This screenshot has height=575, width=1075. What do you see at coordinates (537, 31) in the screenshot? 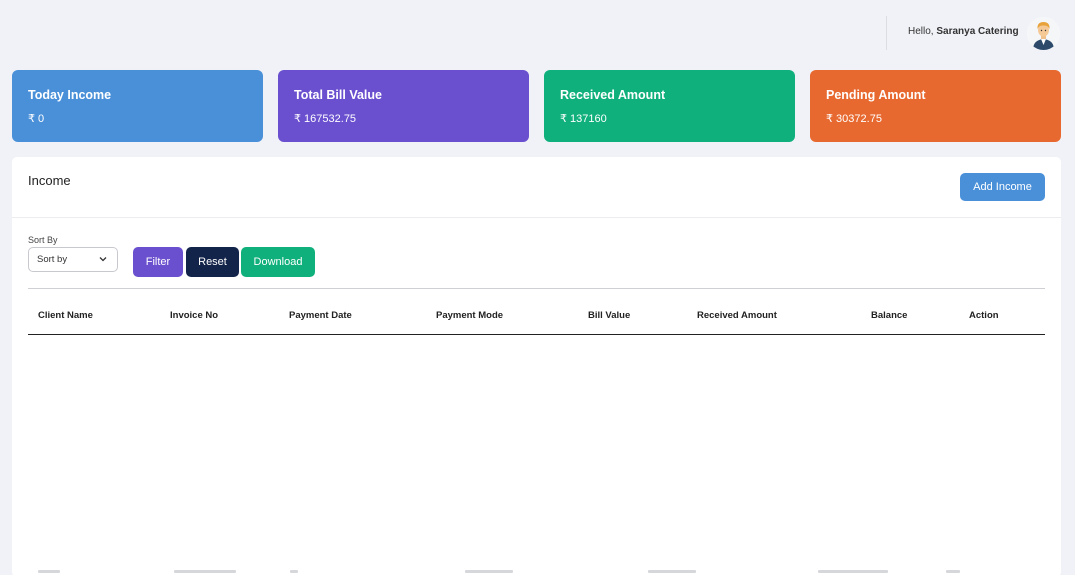
I see `top-bar: Hello, Saranya Catering` at bounding box center [537, 31].